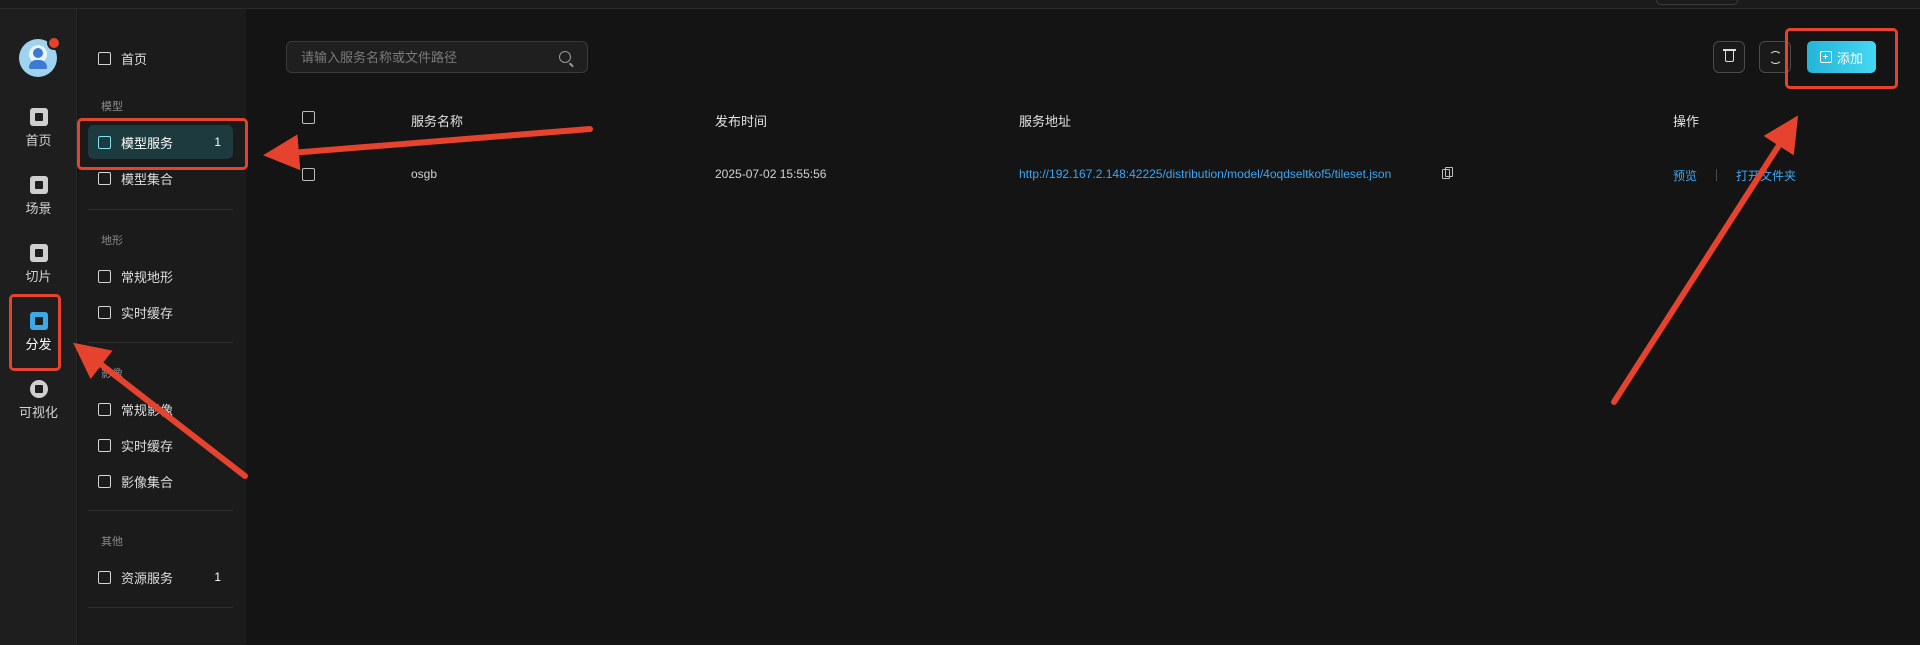 The image size is (1920, 645). I want to click on rail-item-scene: 场景, so click(38, 204).